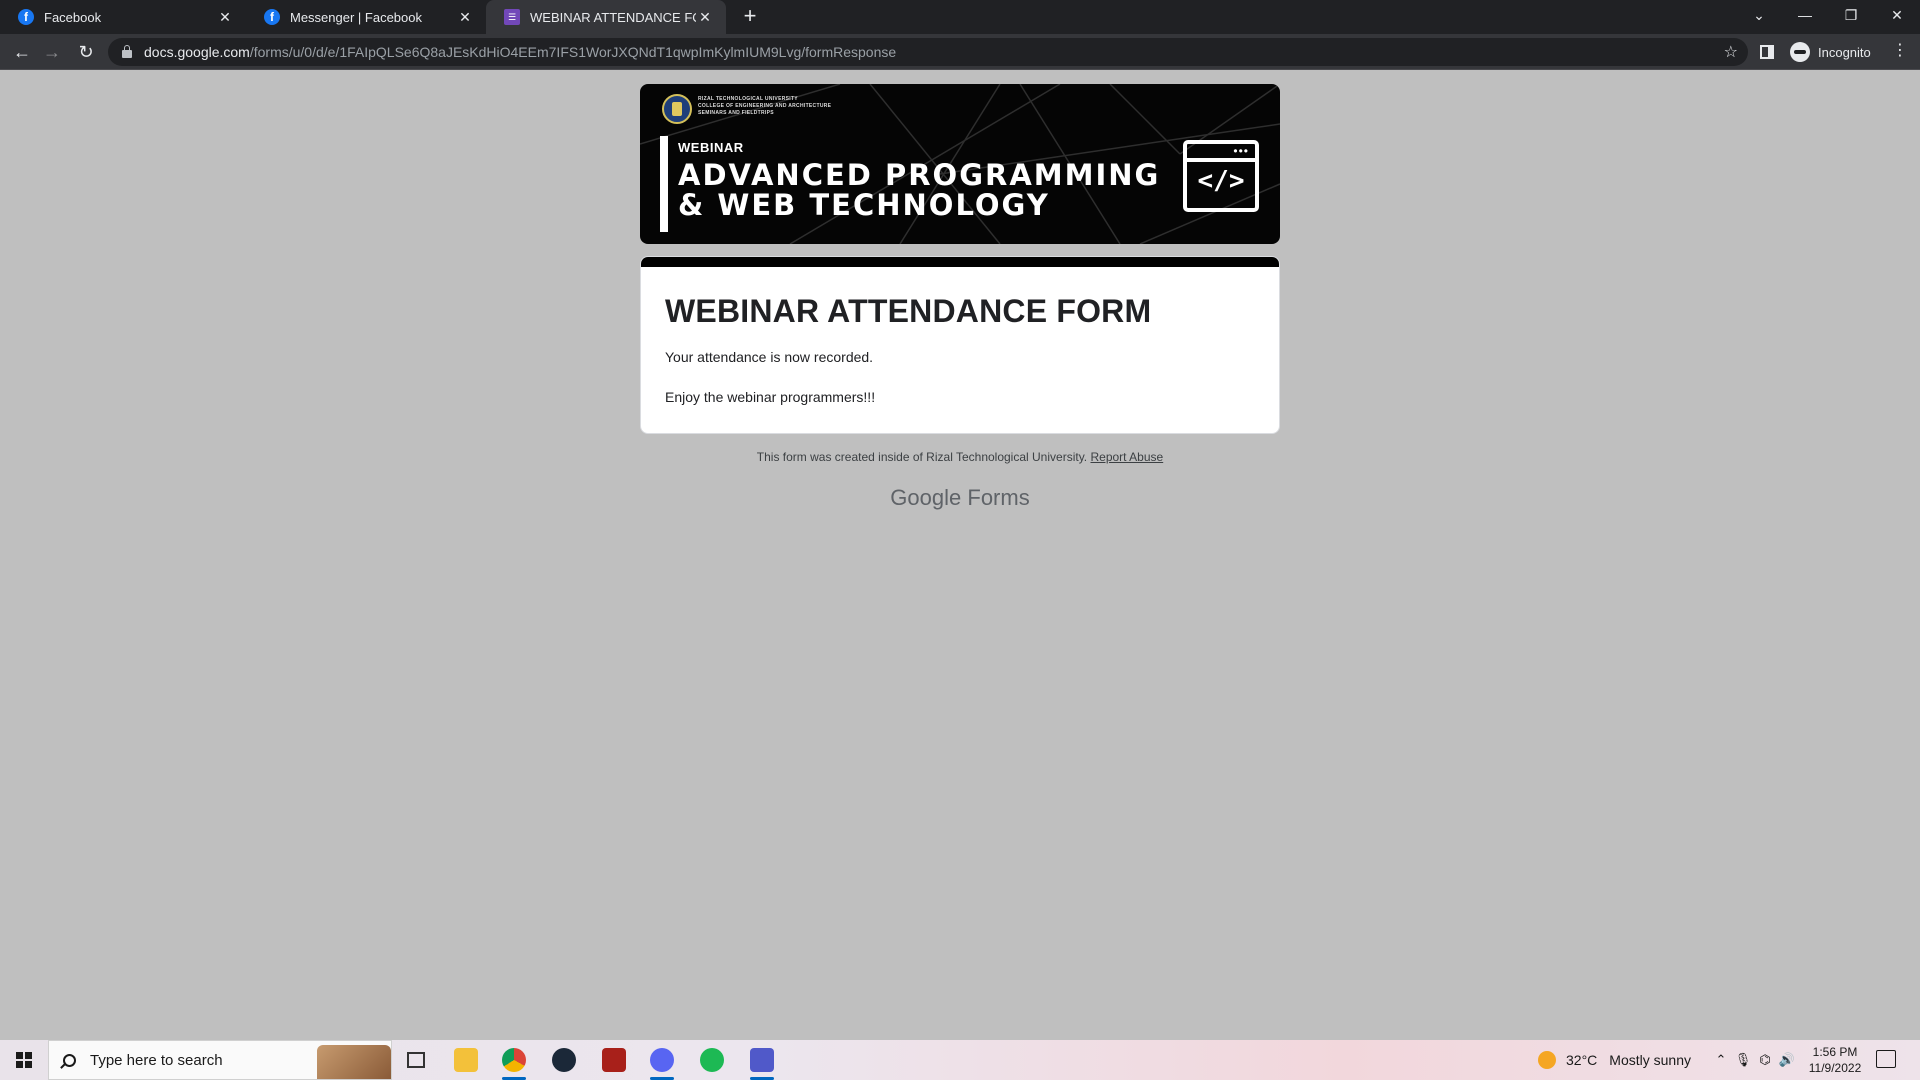 The width and height of the screenshot is (1920, 1080). Describe the element at coordinates (736, 113) in the screenshot. I see `university-line: SEMINARS AND FIELDTRIPS` at that location.